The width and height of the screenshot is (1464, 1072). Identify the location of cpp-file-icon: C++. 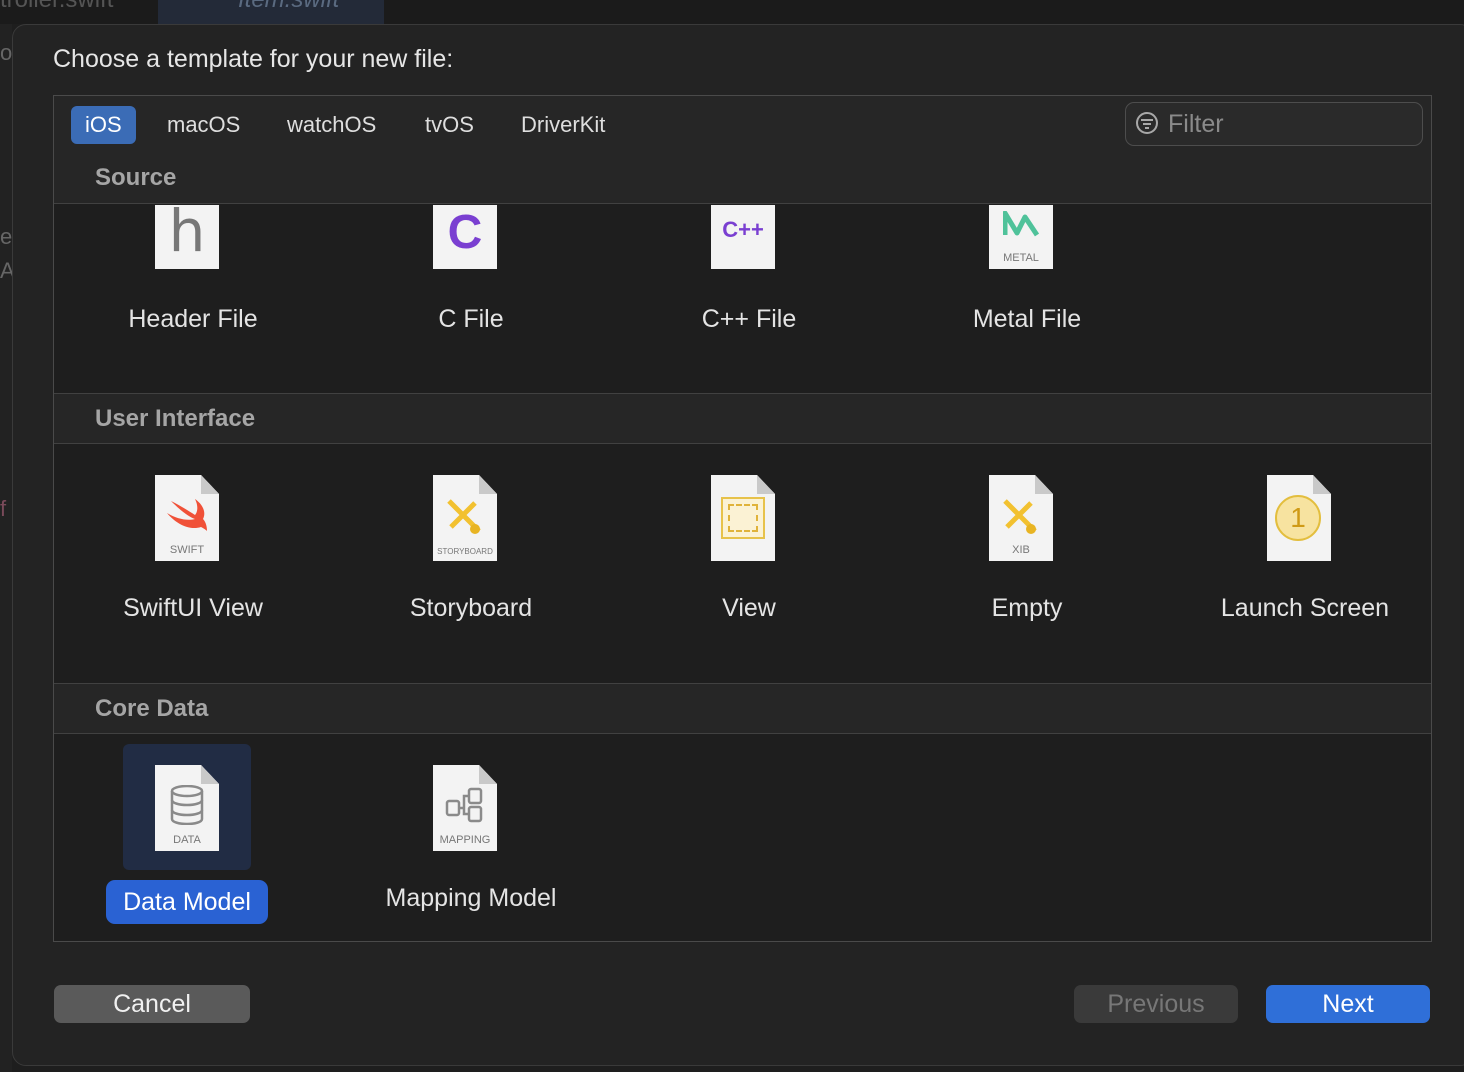
(743, 237).